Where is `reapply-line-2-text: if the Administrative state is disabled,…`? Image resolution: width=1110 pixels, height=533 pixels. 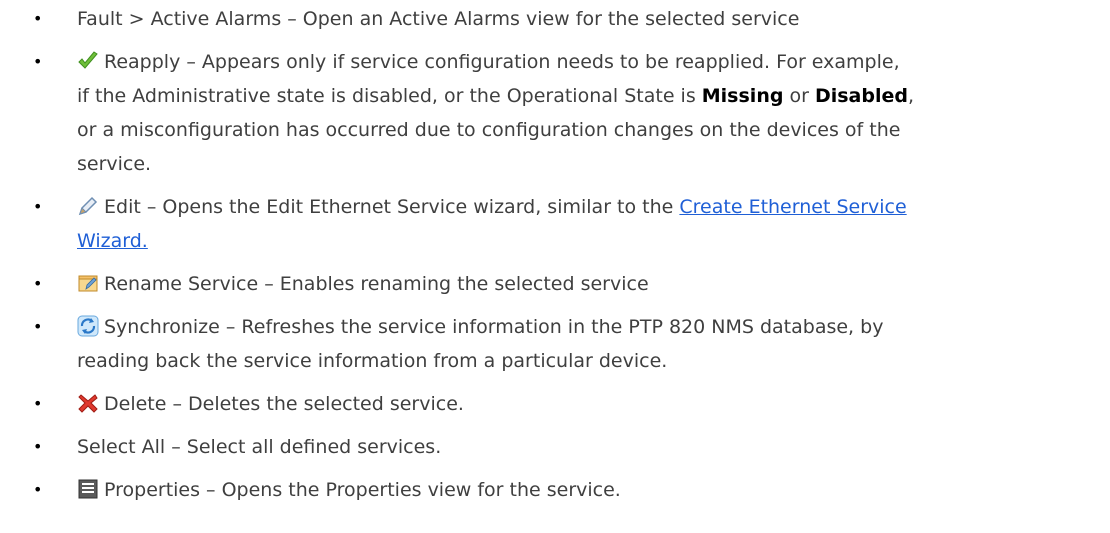
reapply-line-2-text: if the Administrative state is disabled,… is located at coordinates (389, 96).